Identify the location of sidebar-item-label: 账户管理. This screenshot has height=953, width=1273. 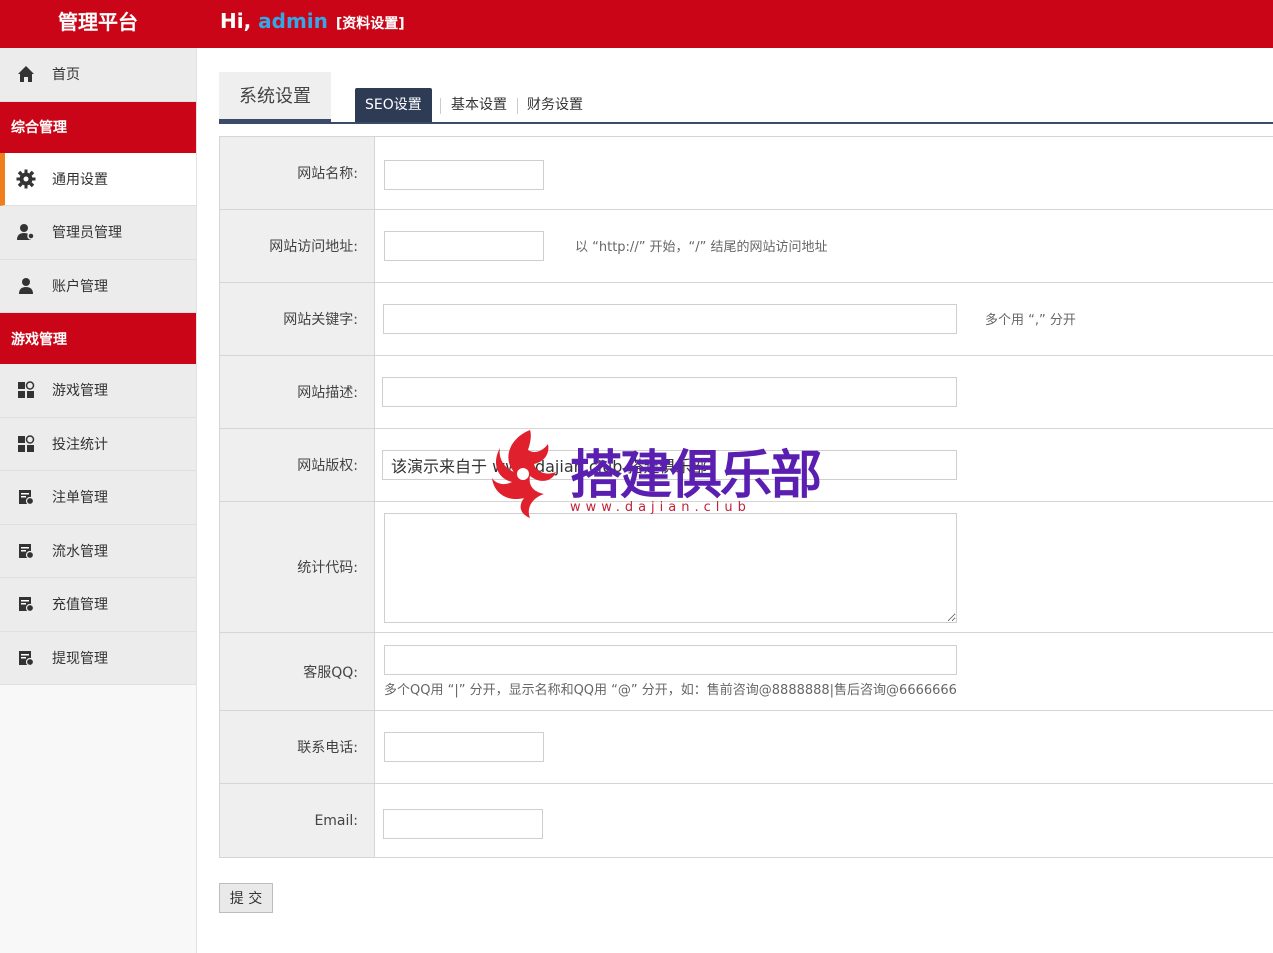
(80, 286).